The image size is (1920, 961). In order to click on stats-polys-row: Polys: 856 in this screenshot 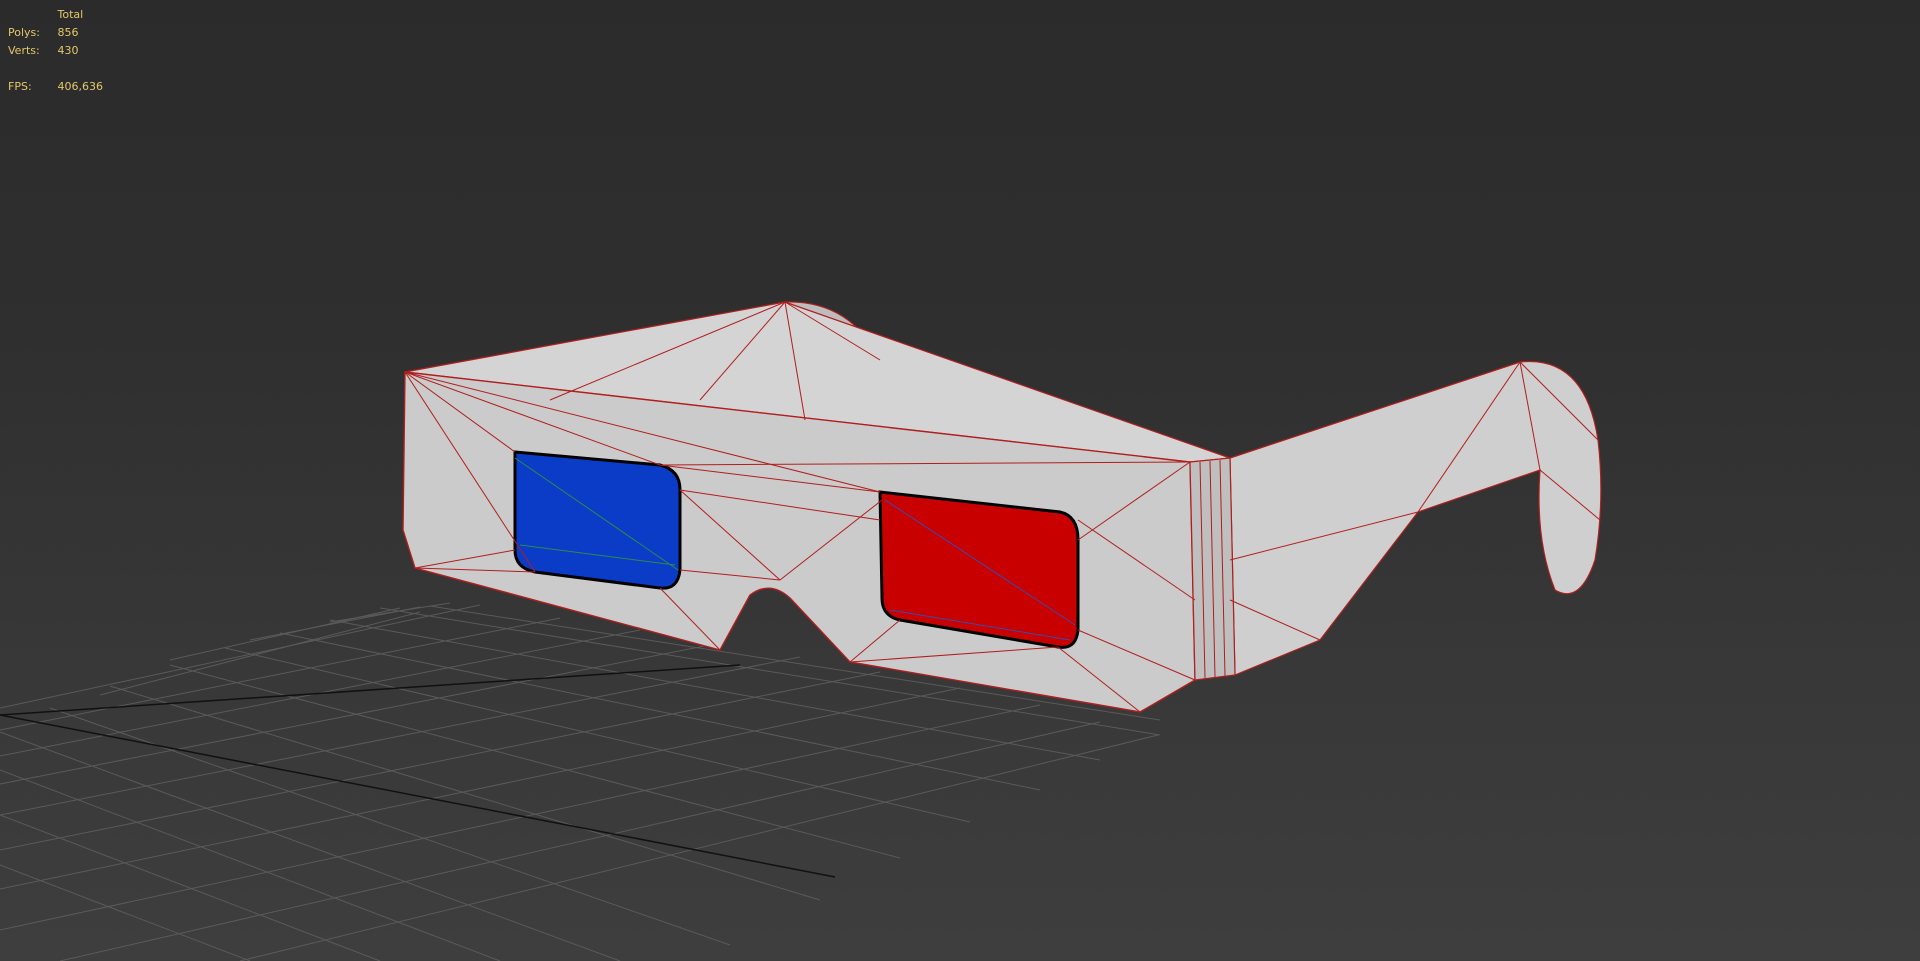, I will do `click(55, 33)`.